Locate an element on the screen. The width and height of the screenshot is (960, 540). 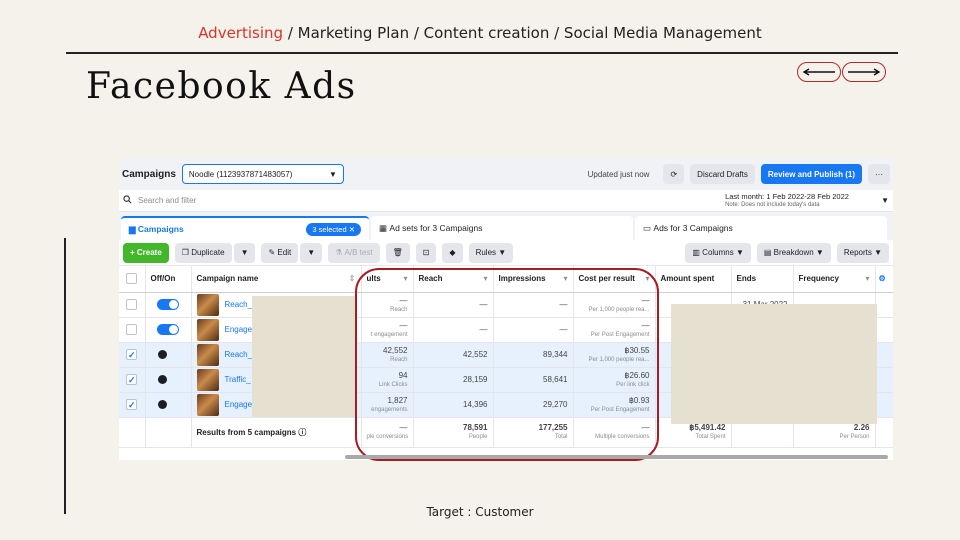
col-header-cost-per-result: Cost per result ▾ is located at coordinates (614, 279).